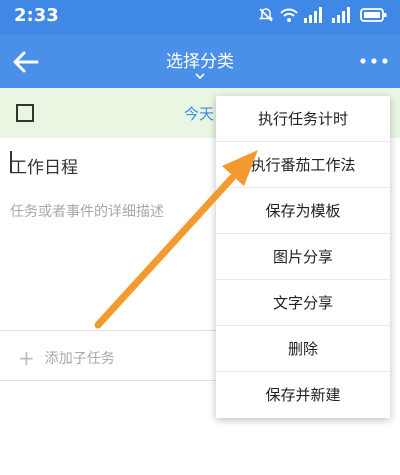  Describe the element at coordinates (374, 61) in the screenshot. I see `more-options-icon` at that location.